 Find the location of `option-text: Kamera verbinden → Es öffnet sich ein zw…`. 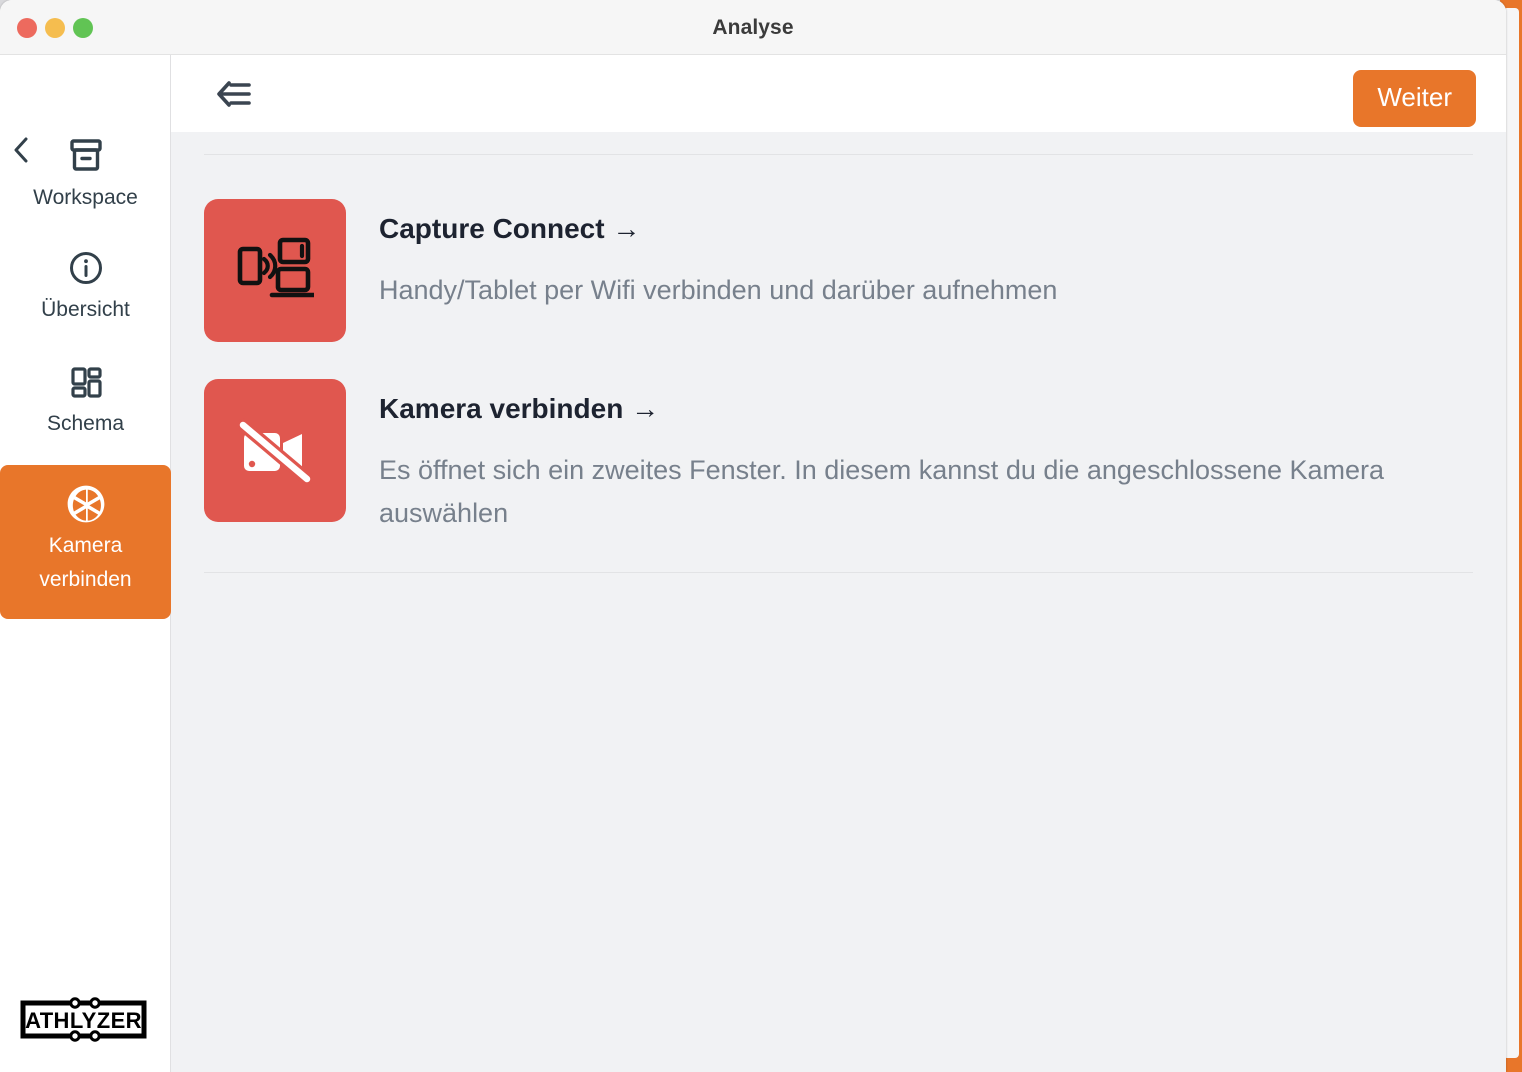

option-text: Kamera verbinden → Es öffnet sich ein zw… is located at coordinates (909, 457).